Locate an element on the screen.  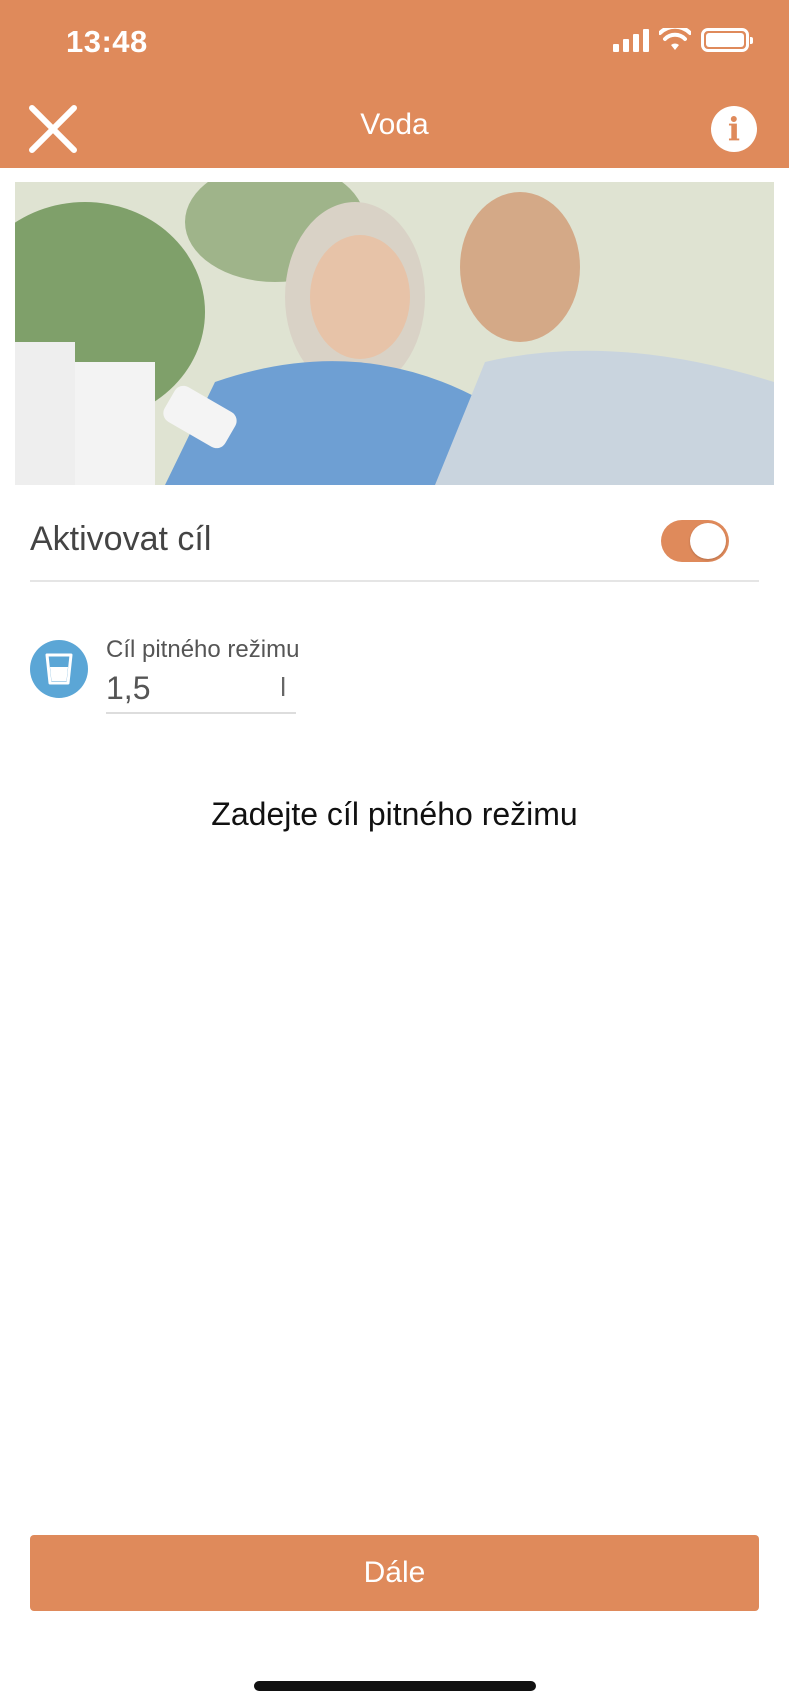
glass-icon is located at coordinates (59, 669).